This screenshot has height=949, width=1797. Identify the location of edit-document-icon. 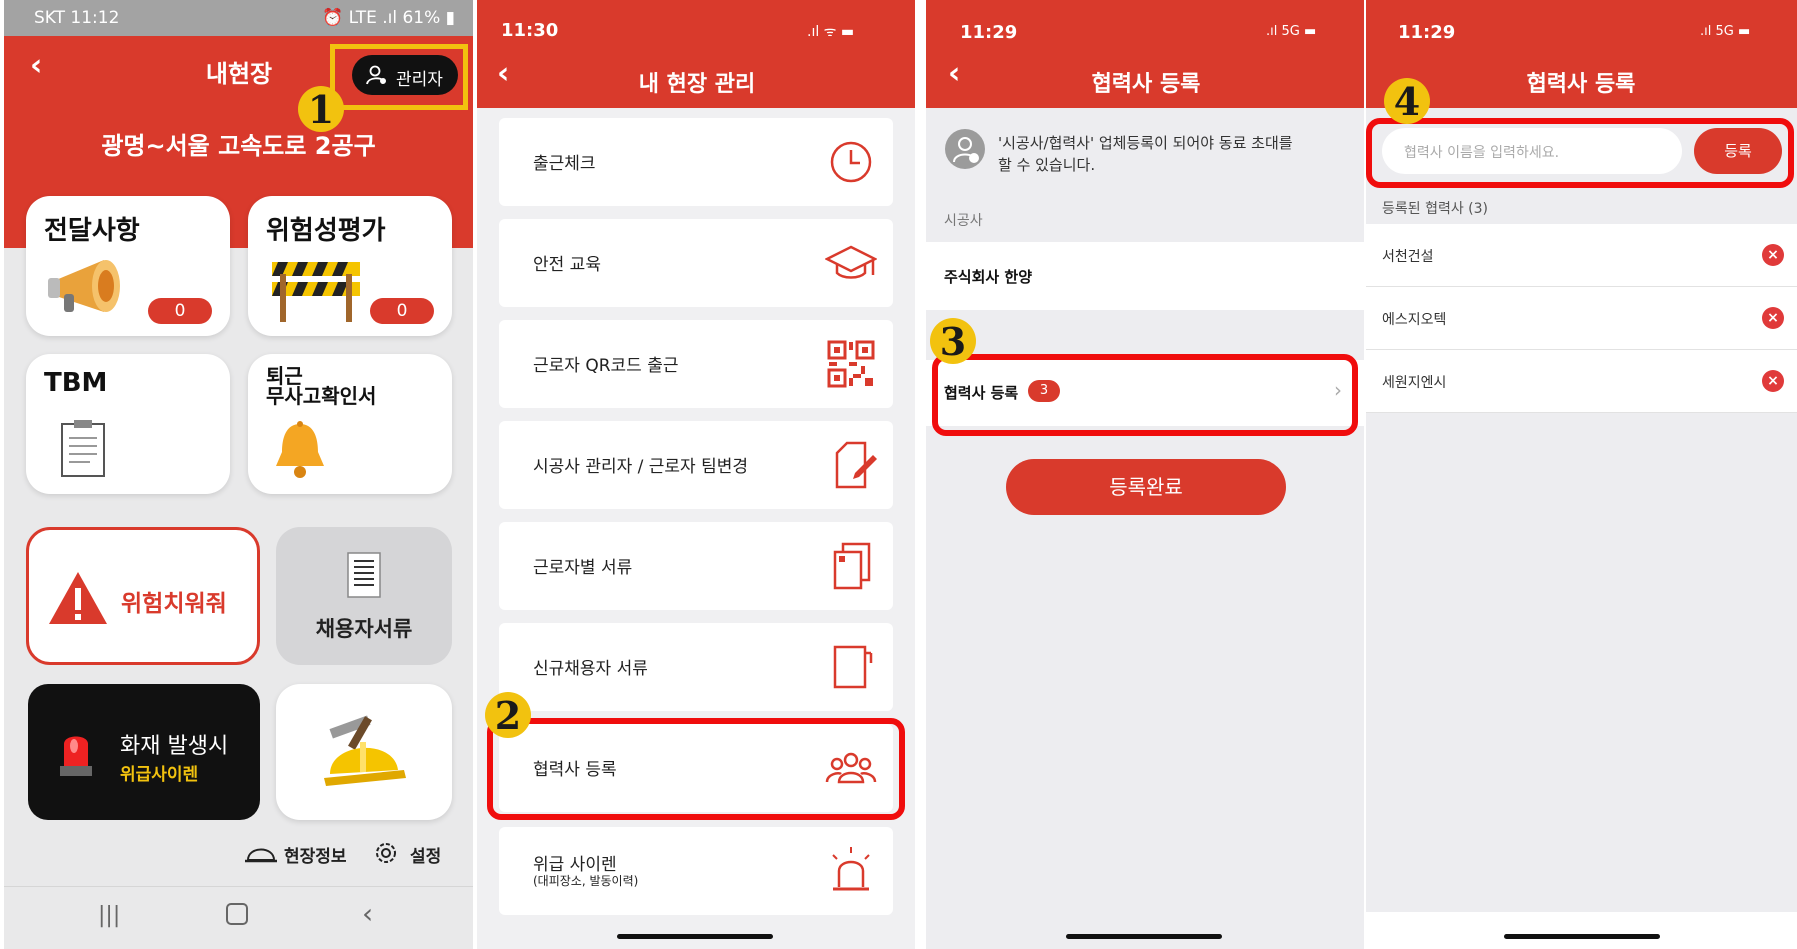
(856, 465).